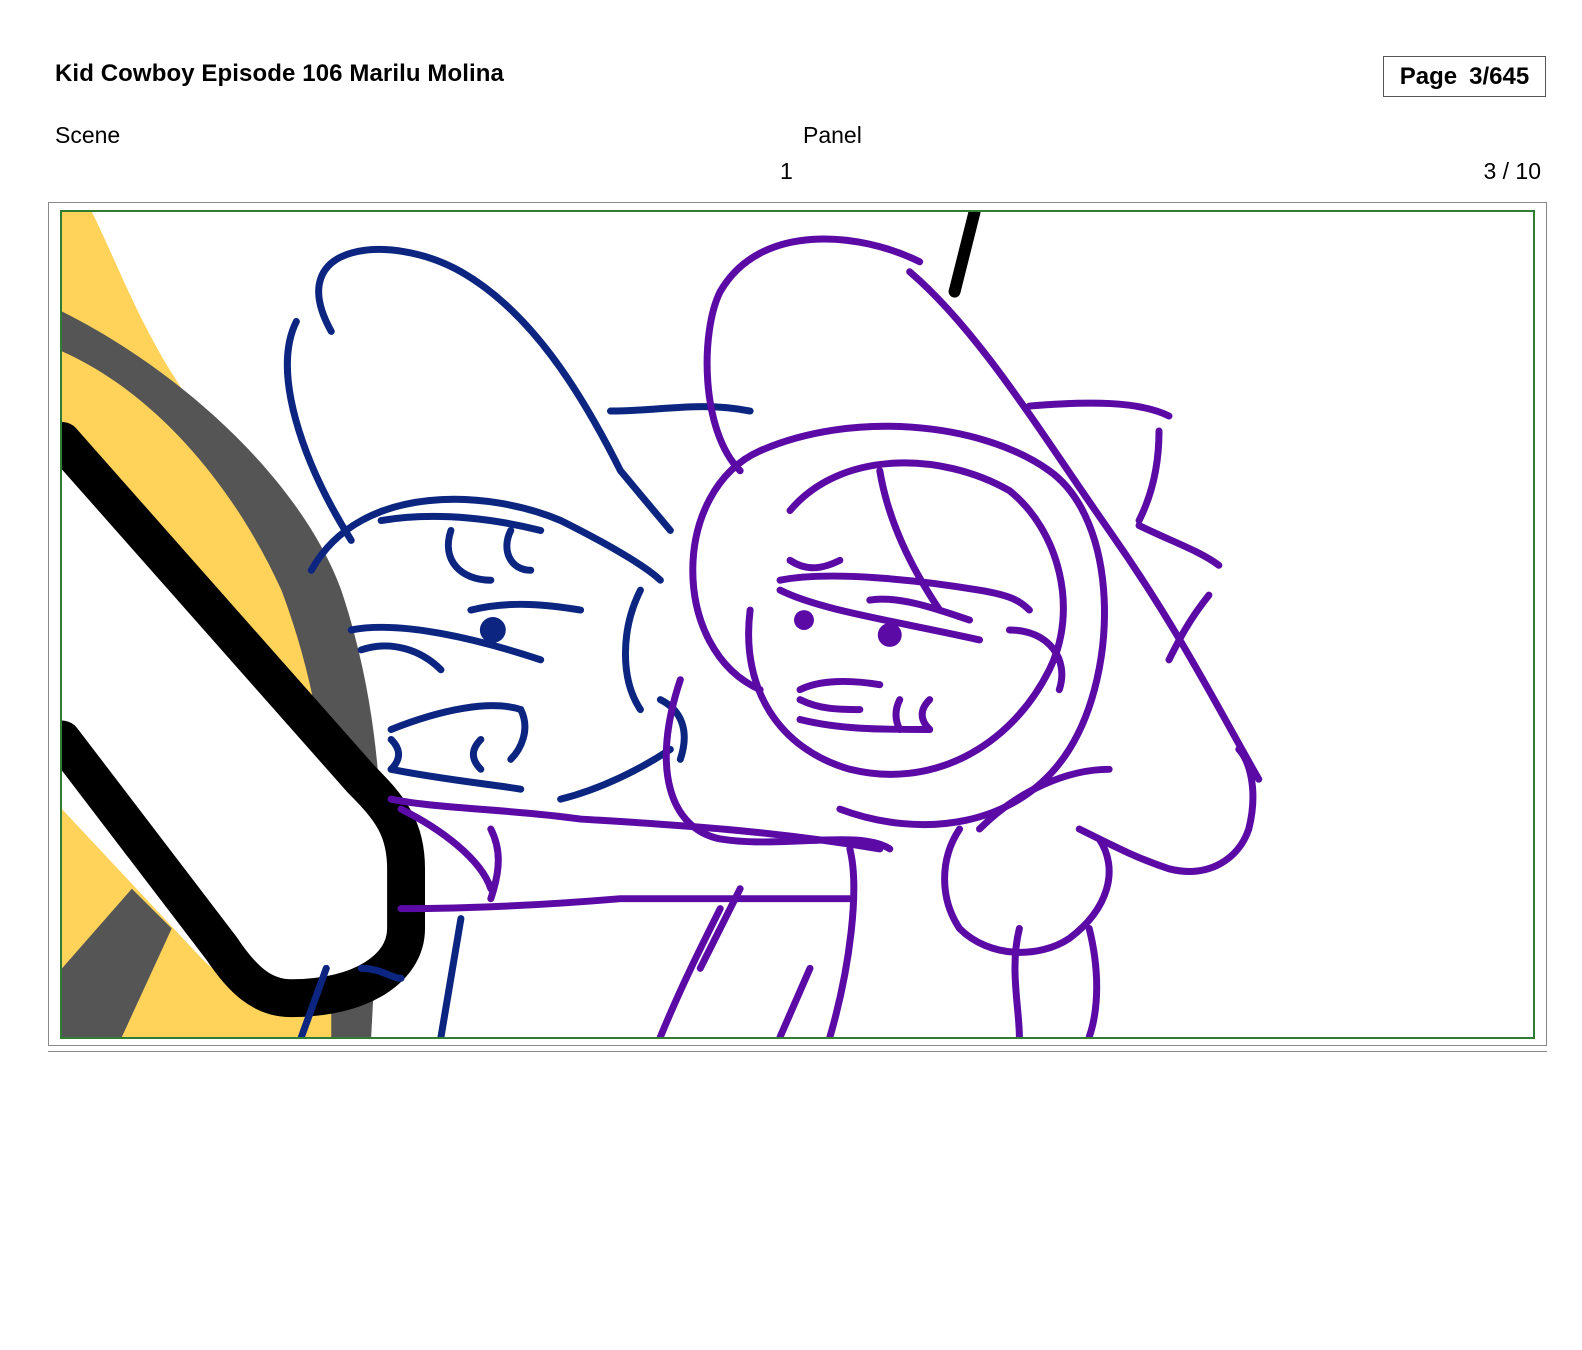 The image size is (1582, 1350). I want to click on panel-label: Panel, so click(832, 135).